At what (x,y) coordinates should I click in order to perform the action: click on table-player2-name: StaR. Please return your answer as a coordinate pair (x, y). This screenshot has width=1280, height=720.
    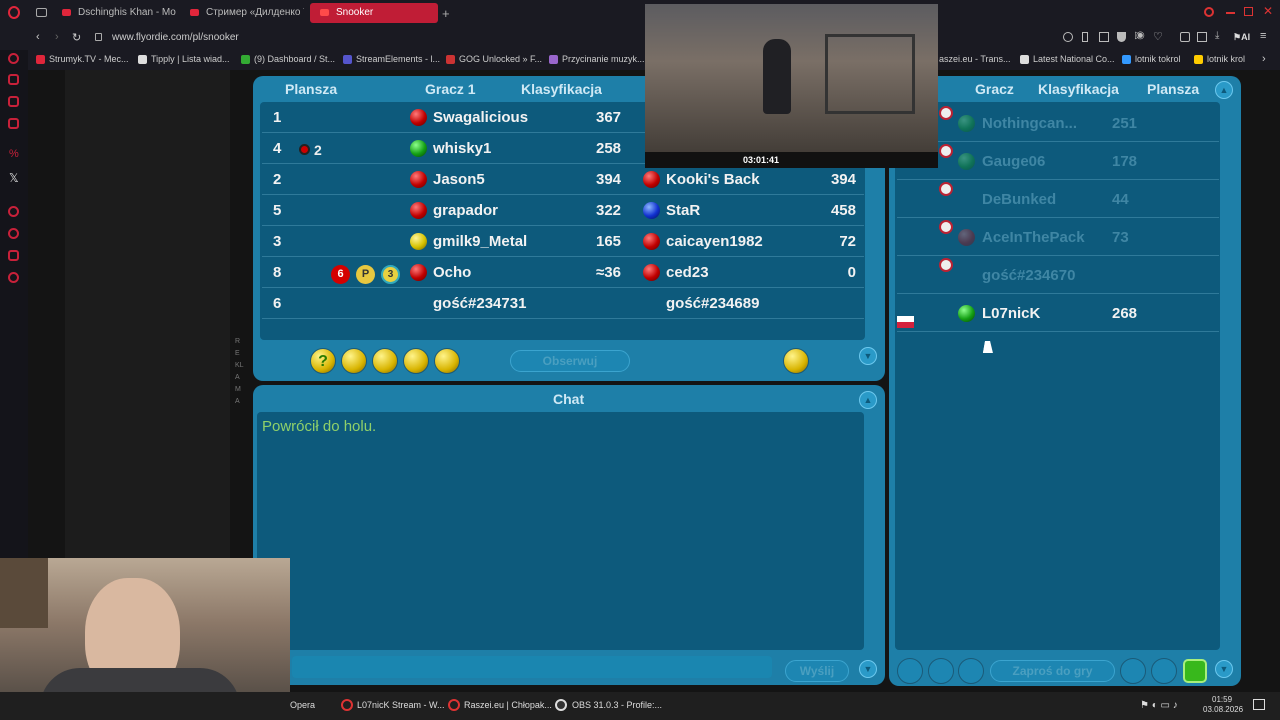
    Looking at the image, I should click on (683, 210).